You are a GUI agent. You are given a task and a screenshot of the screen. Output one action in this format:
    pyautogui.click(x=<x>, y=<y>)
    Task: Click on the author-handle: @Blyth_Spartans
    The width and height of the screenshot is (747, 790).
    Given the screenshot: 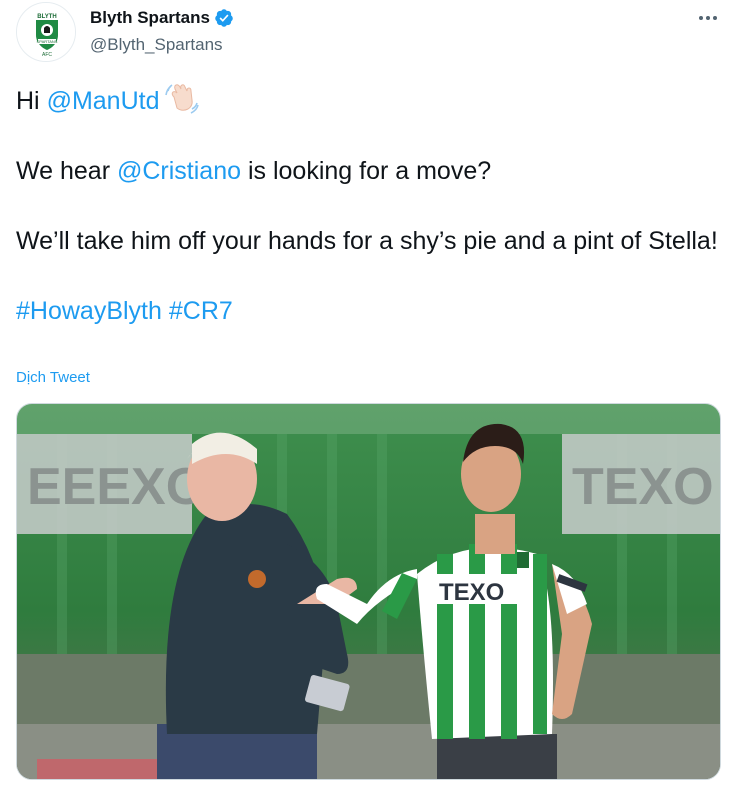 What is the action you would take?
    pyautogui.click(x=162, y=45)
    